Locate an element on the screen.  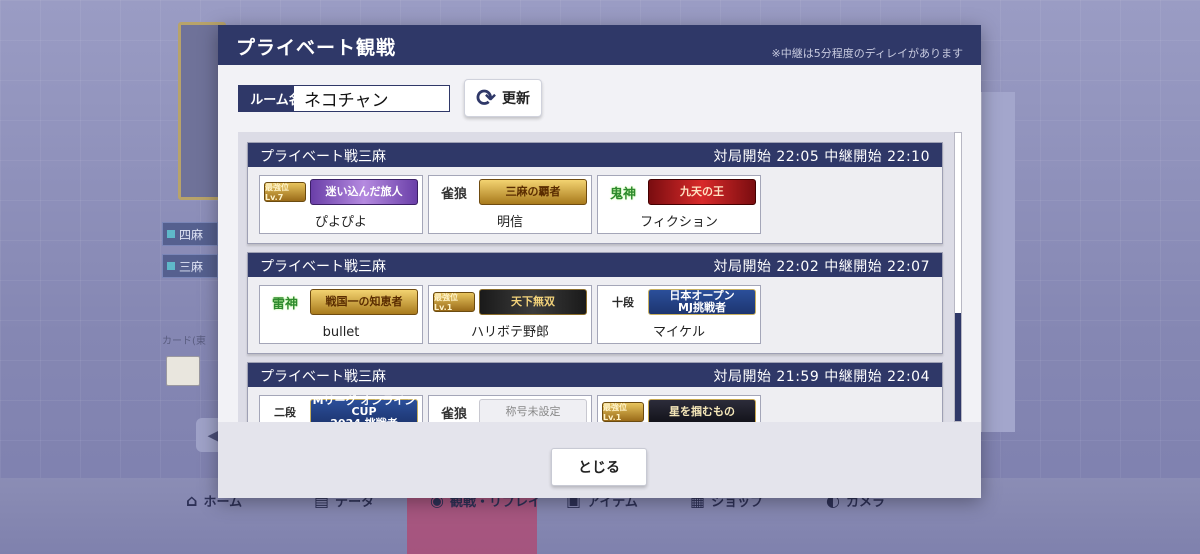
title-plate: Mリーグ オンラインCUP 2024 挑戦者 is located at coordinates (364, 408).